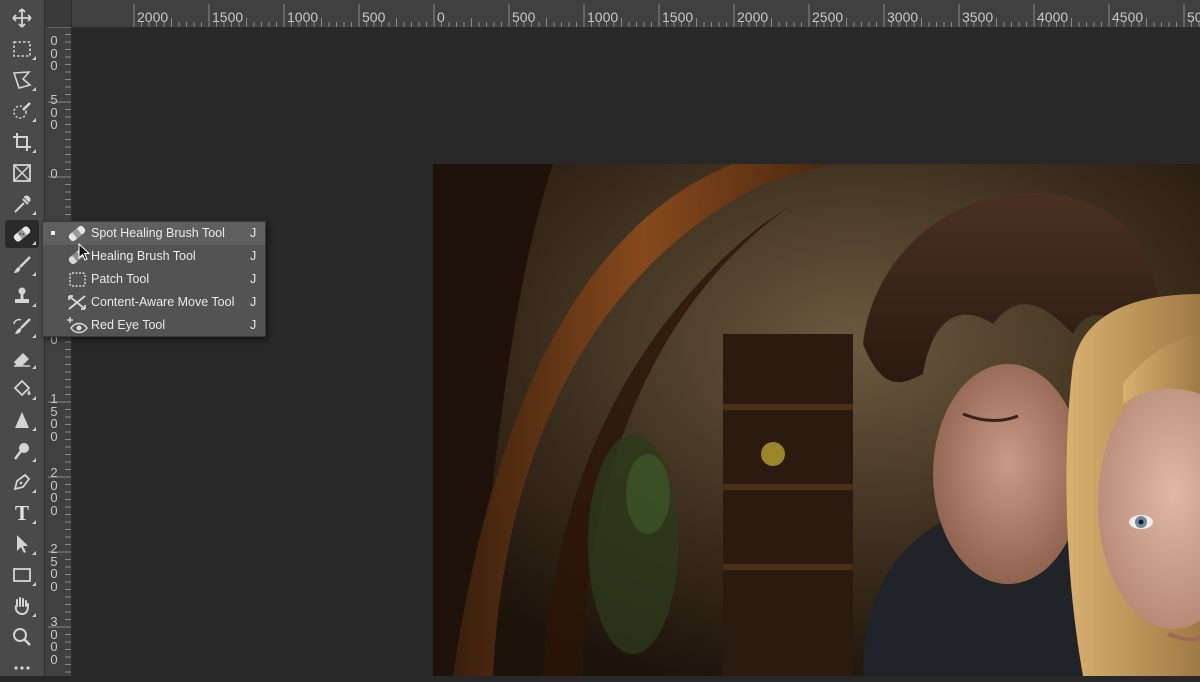  What do you see at coordinates (977, 17) in the screenshot?
I see `ruler-label: 3500` at bounding box center [977, 17].